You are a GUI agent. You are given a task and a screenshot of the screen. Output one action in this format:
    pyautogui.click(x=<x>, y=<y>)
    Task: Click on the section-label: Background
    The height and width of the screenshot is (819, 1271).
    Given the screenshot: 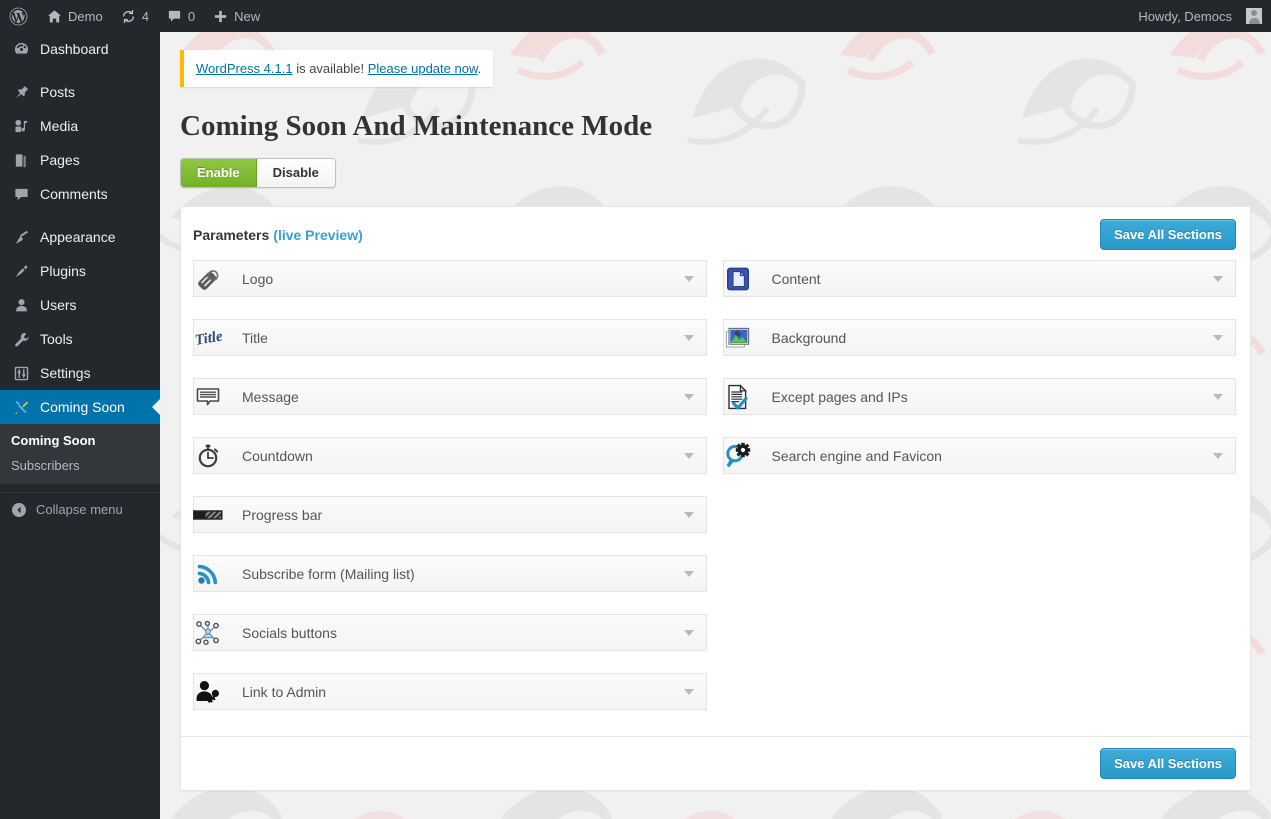 What is the action you would take?
    pyautogui.click(x=809, y=337)
    